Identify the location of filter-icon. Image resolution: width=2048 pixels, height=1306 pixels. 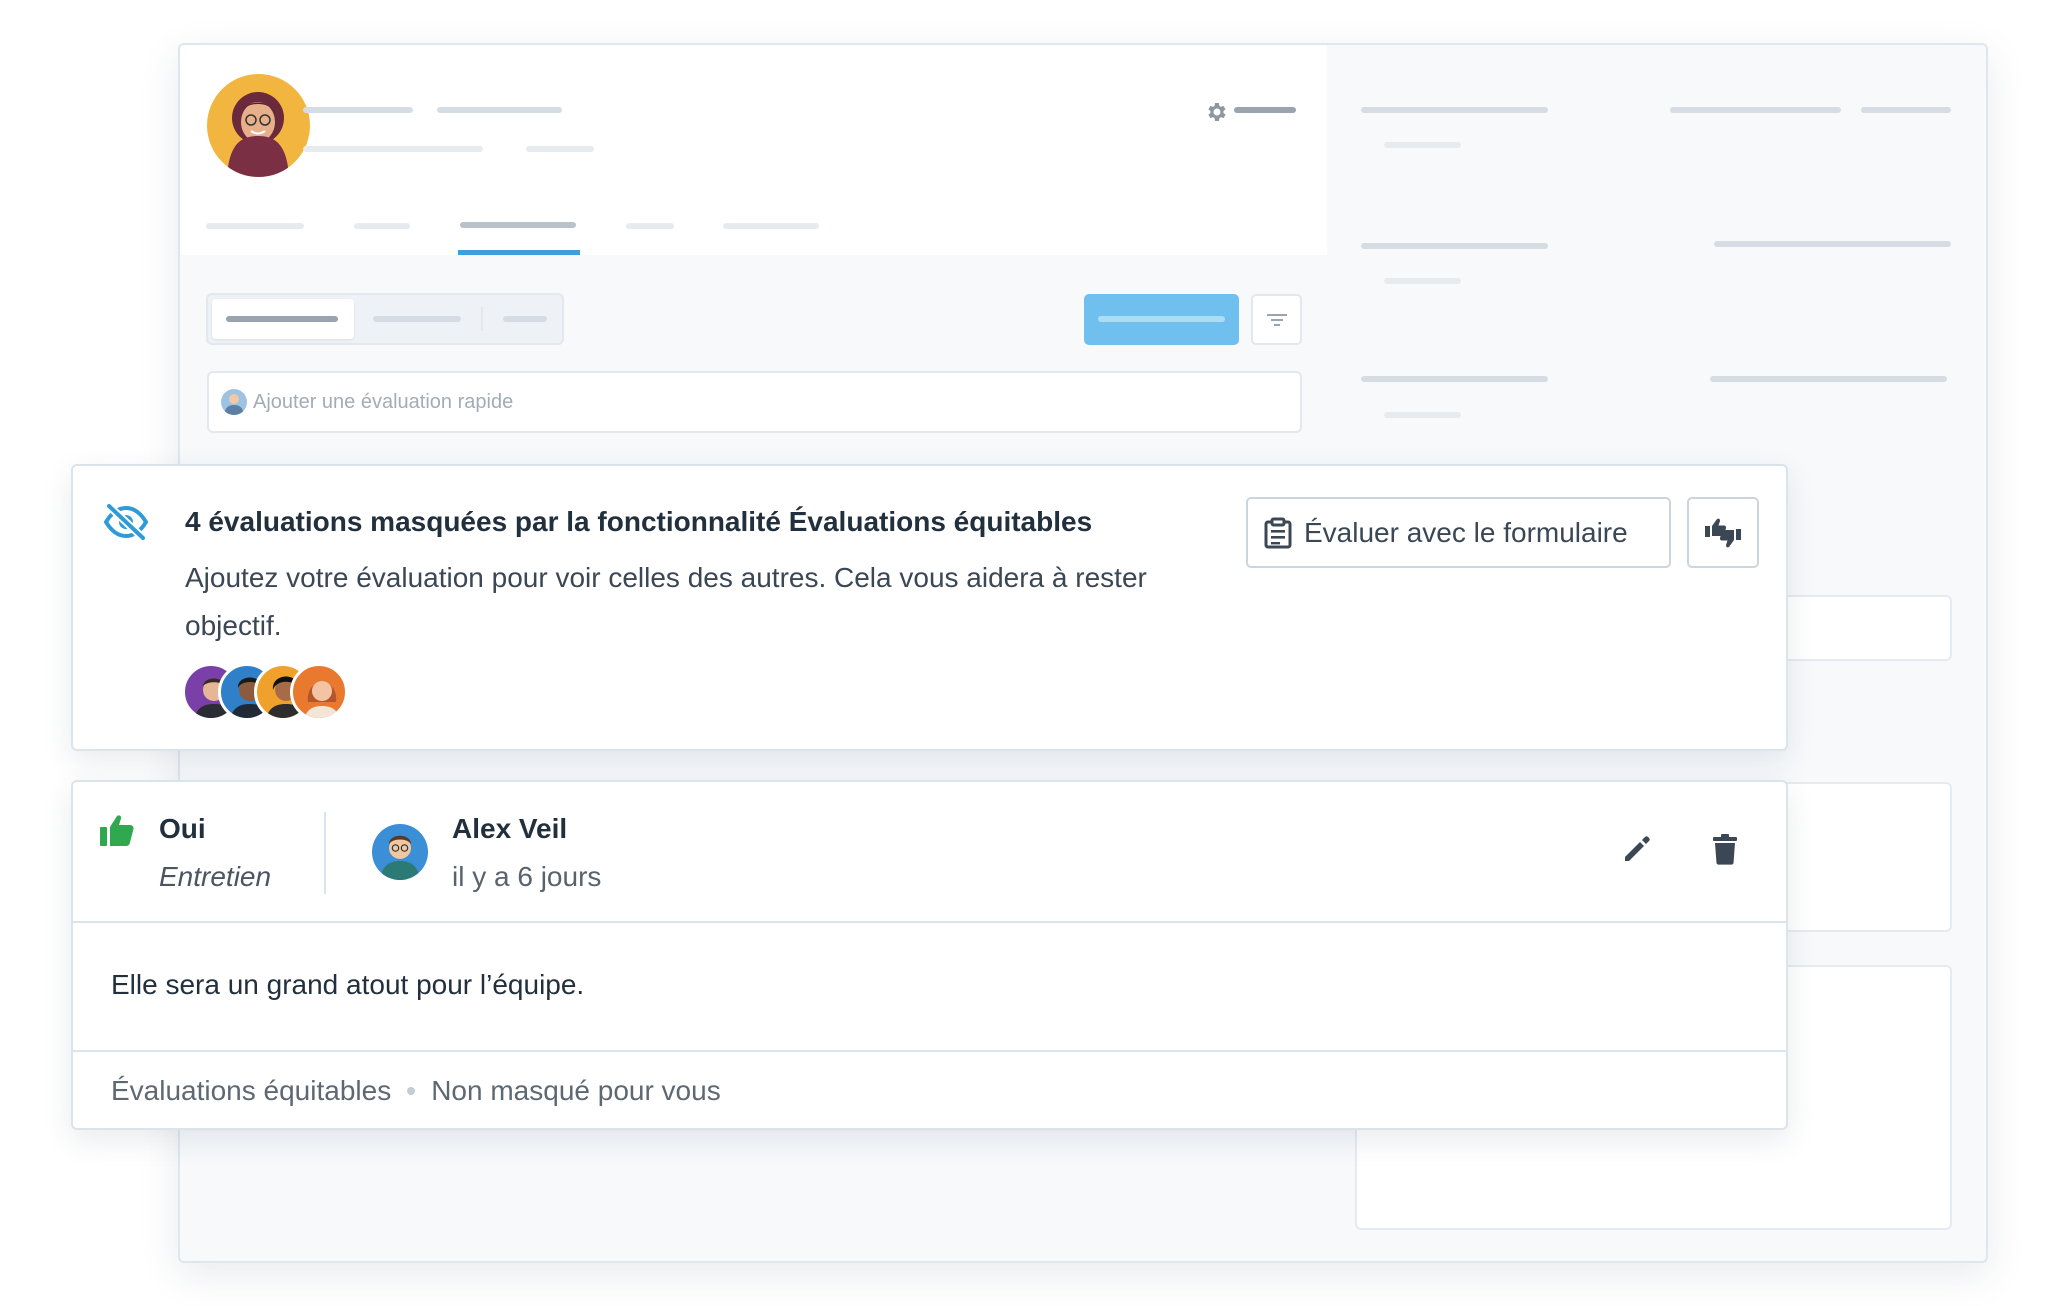
(1276, 319).